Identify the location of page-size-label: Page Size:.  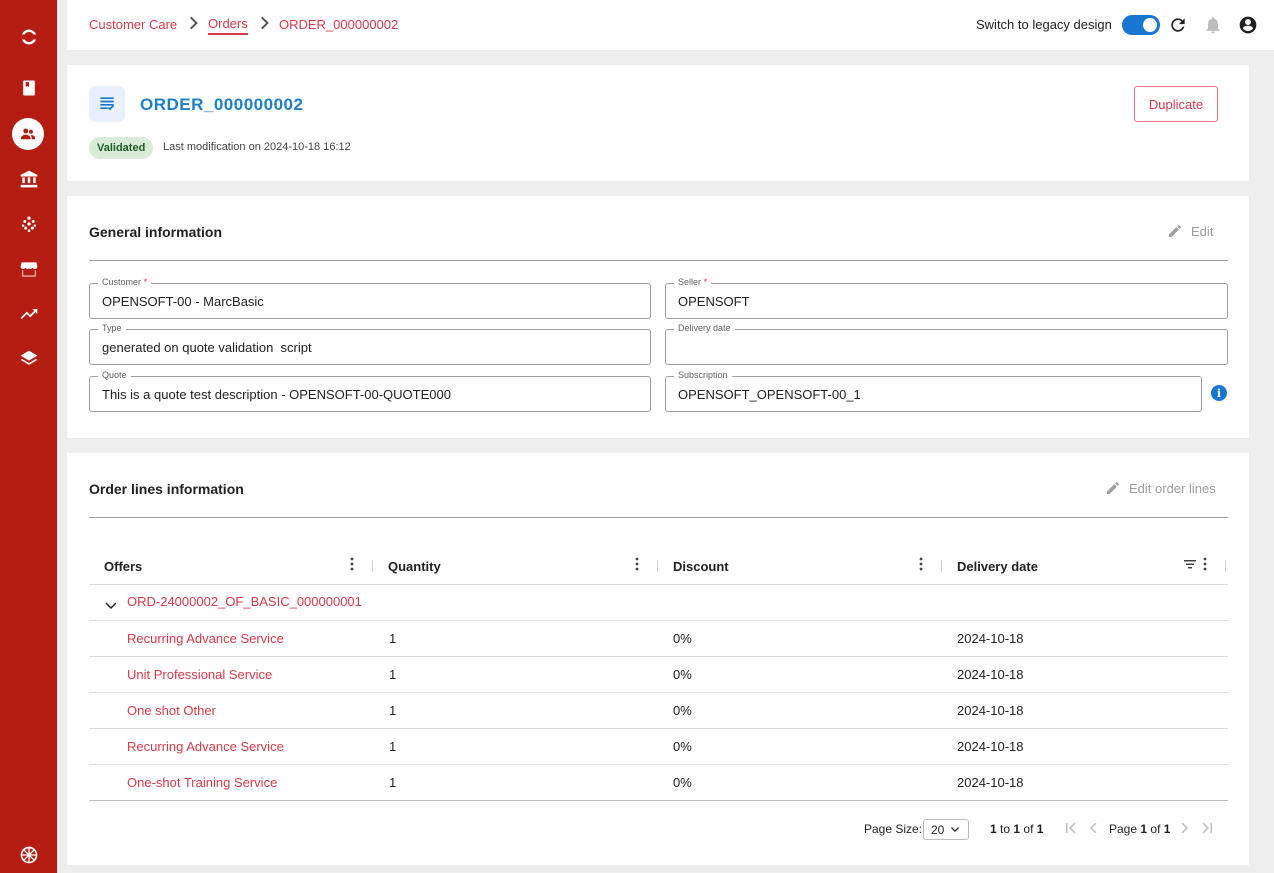
(893, 829).